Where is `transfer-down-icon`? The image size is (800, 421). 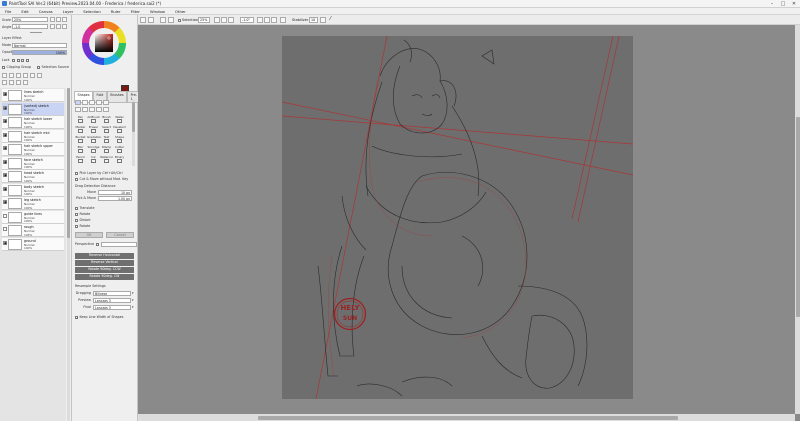 transfer-down-icon is located at coordinates (25, 75).